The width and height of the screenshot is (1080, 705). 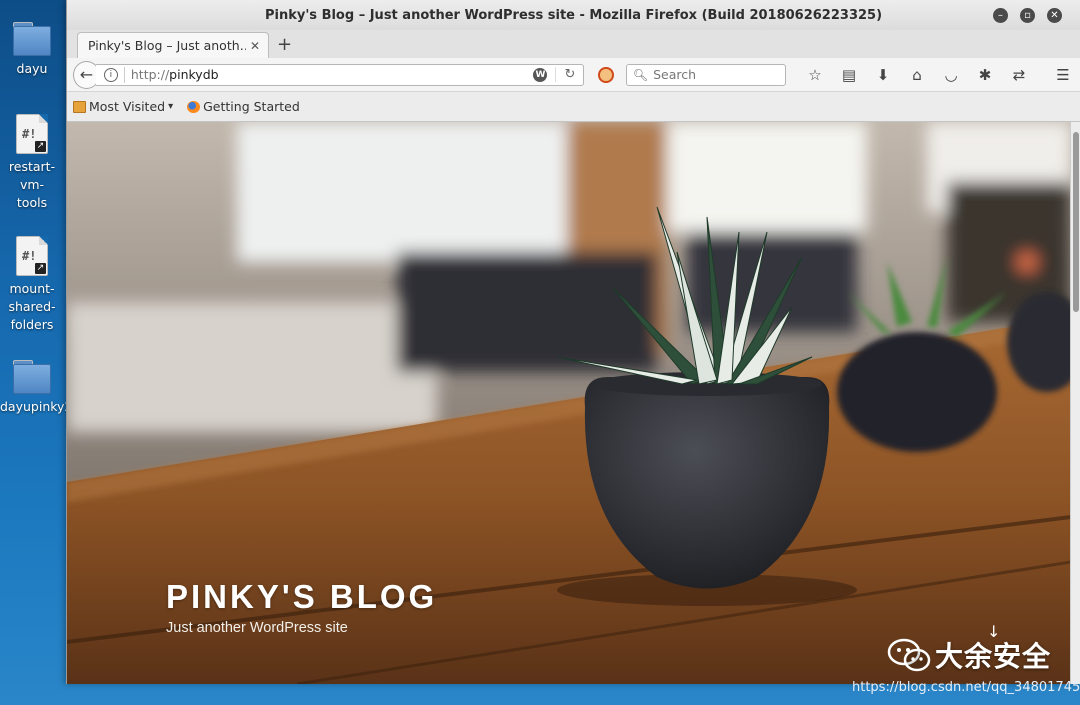 I want to click on url-protocol: http://, so click(x=150, y=74).